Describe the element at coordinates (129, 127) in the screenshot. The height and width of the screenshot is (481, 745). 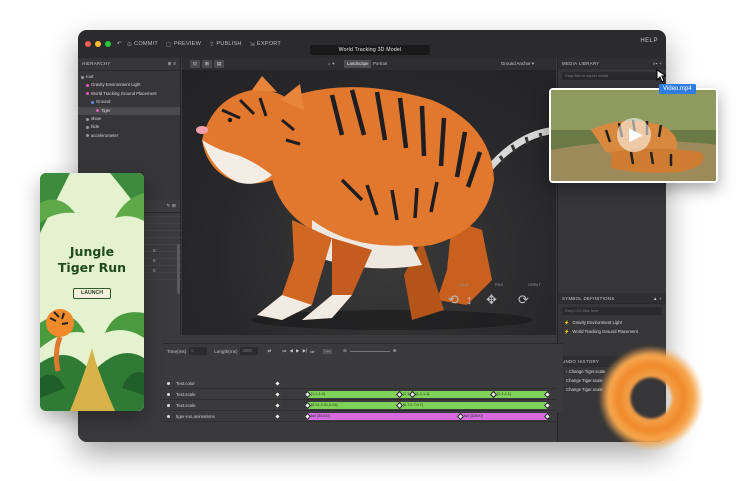
I see `hierarchy-item: hide` at that location.